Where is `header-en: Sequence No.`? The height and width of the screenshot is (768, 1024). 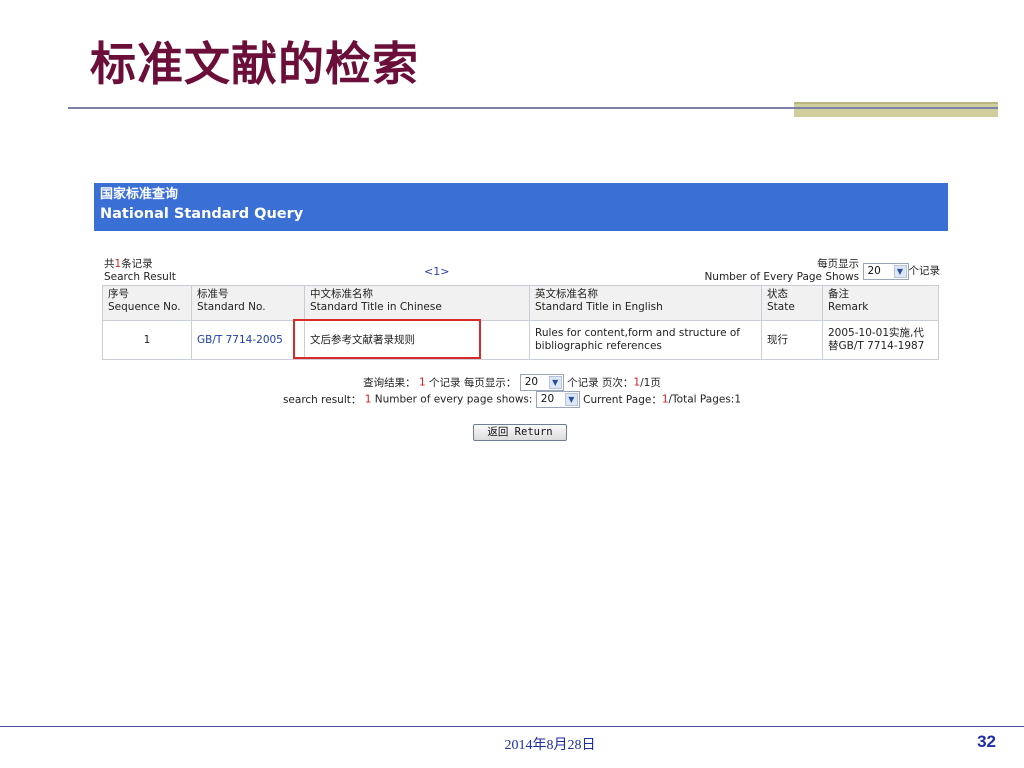 header-en: Sequence No. is located at coordinates (144, 307).